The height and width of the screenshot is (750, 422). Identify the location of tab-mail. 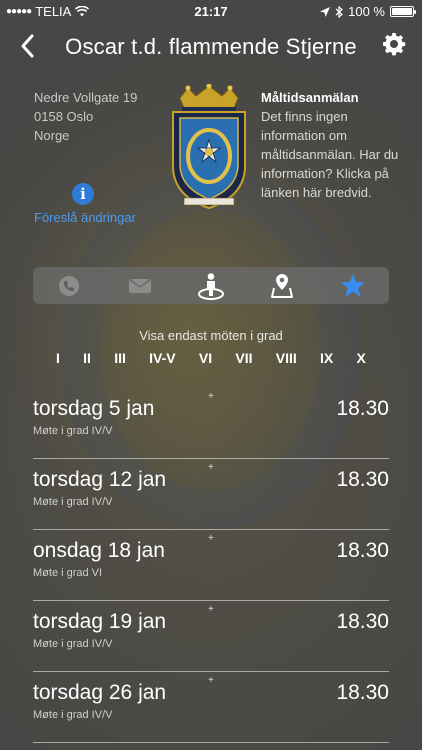
(139, 285).